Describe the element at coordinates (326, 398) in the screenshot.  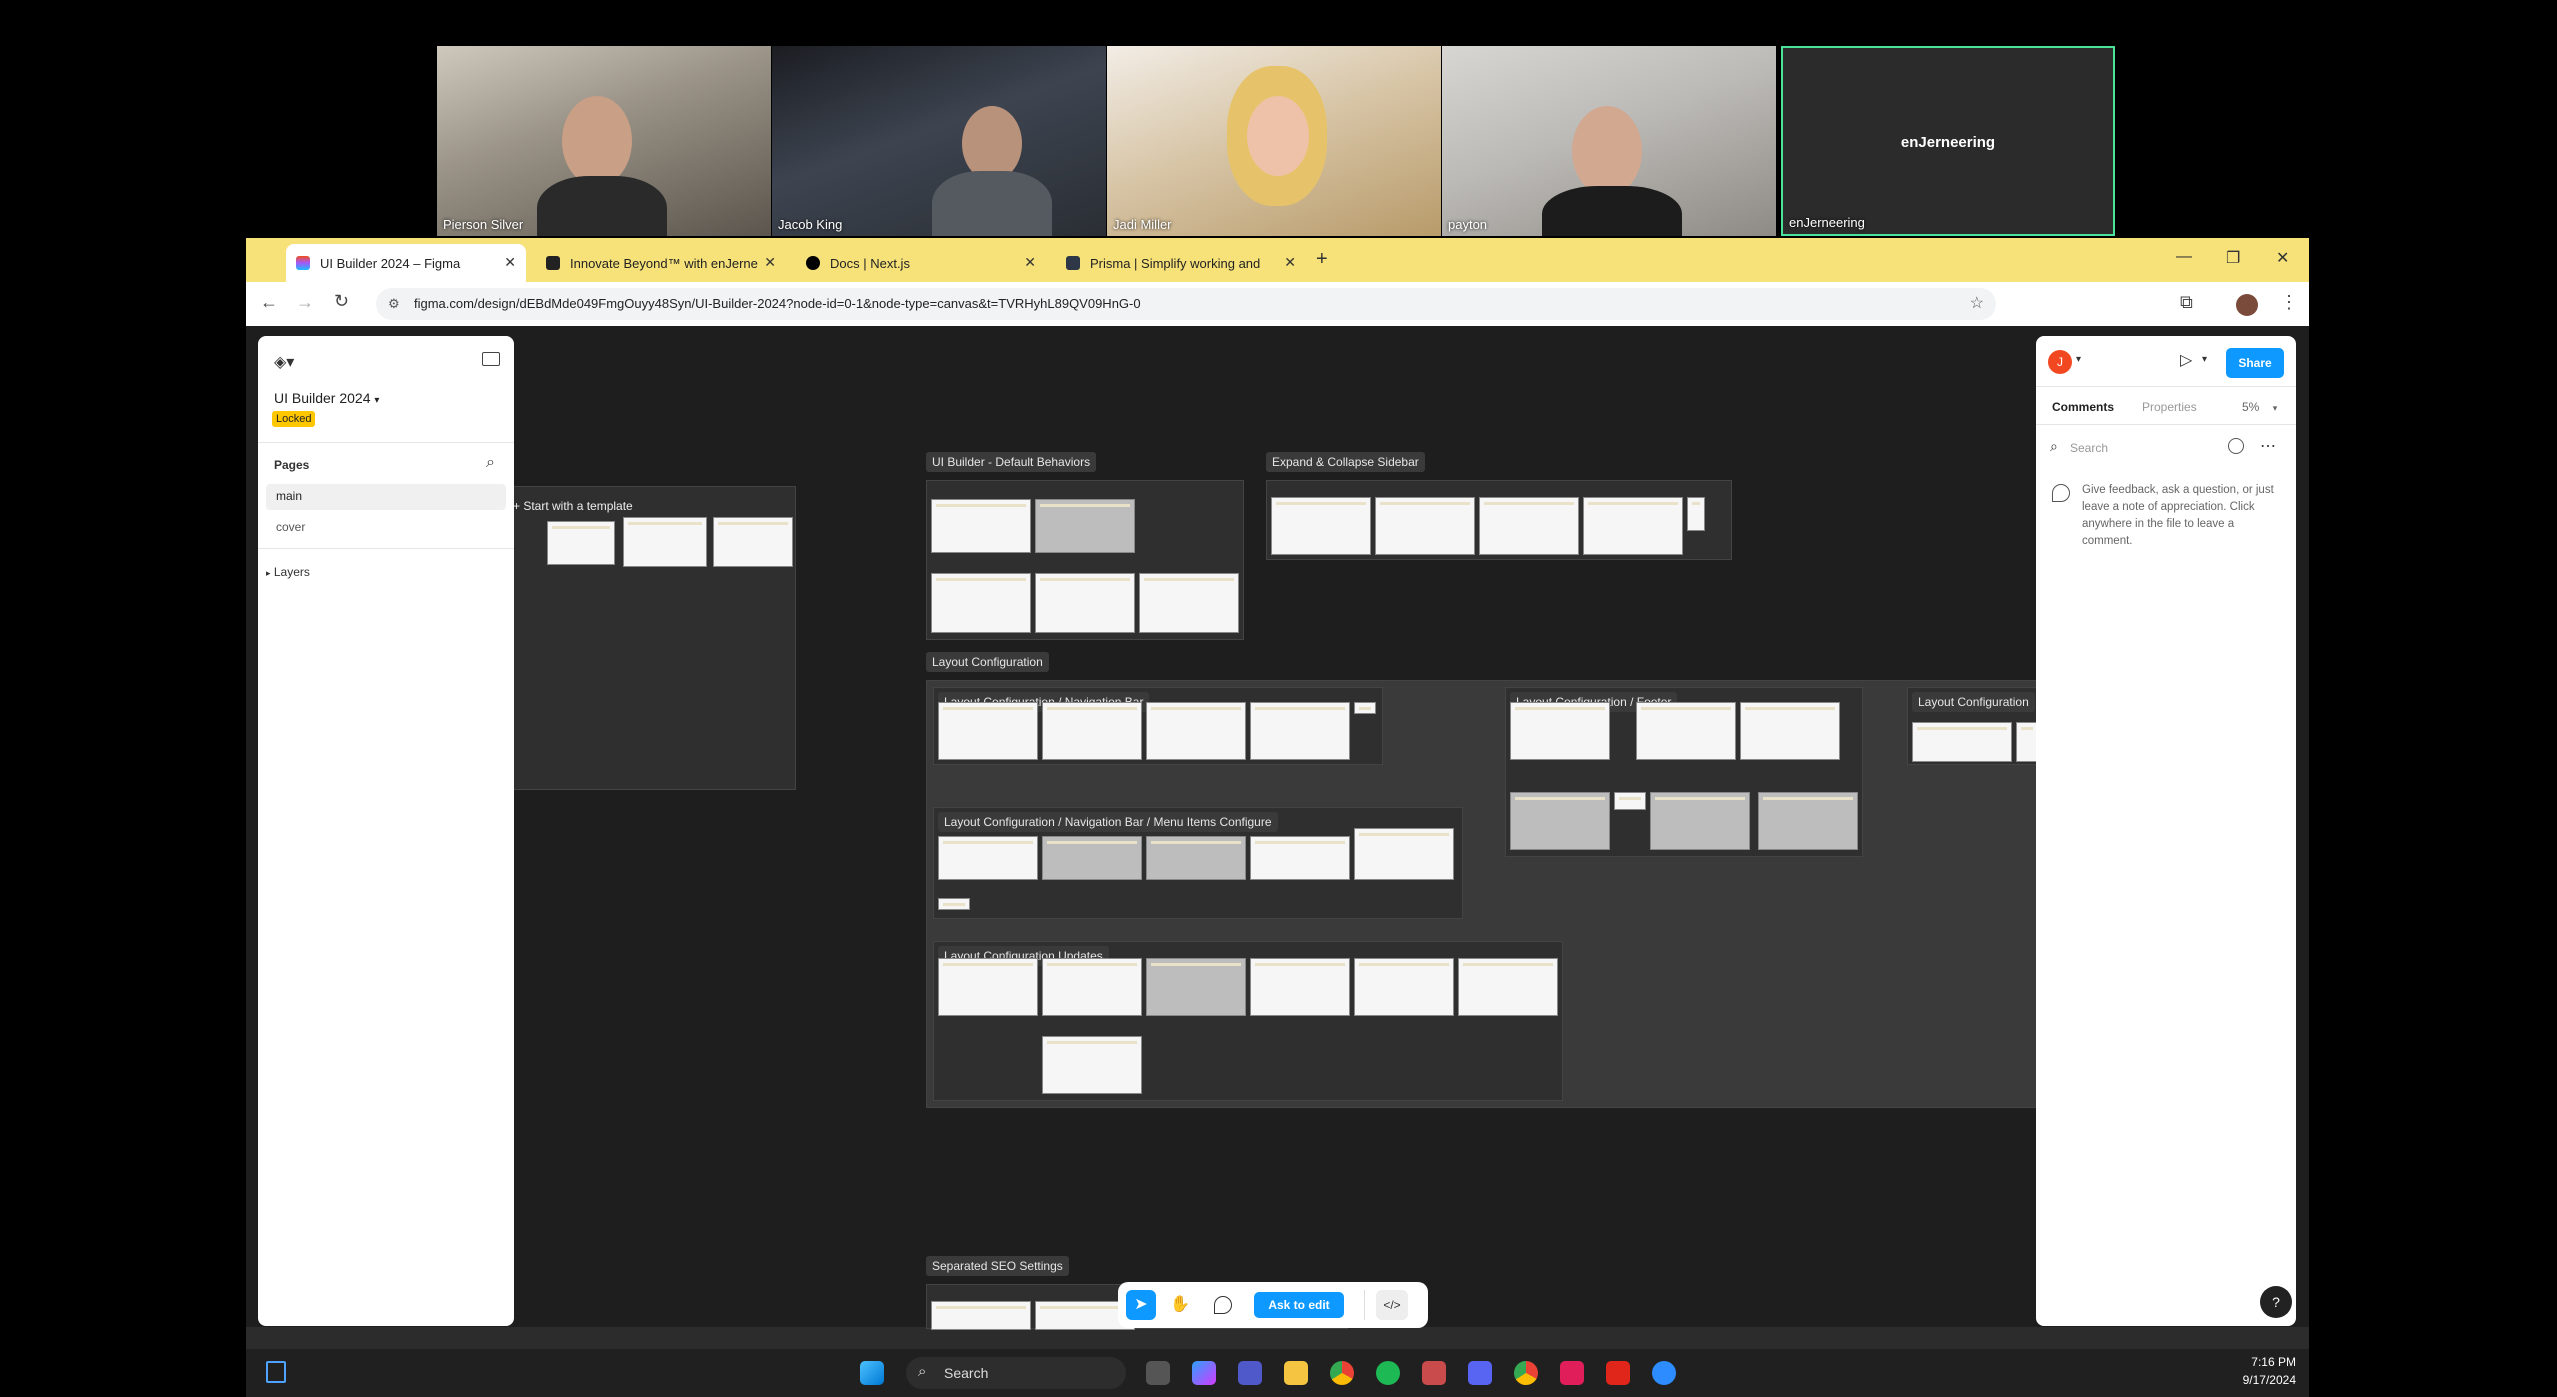
I see `file-name: UI Builder 2024 ▾` at that location.